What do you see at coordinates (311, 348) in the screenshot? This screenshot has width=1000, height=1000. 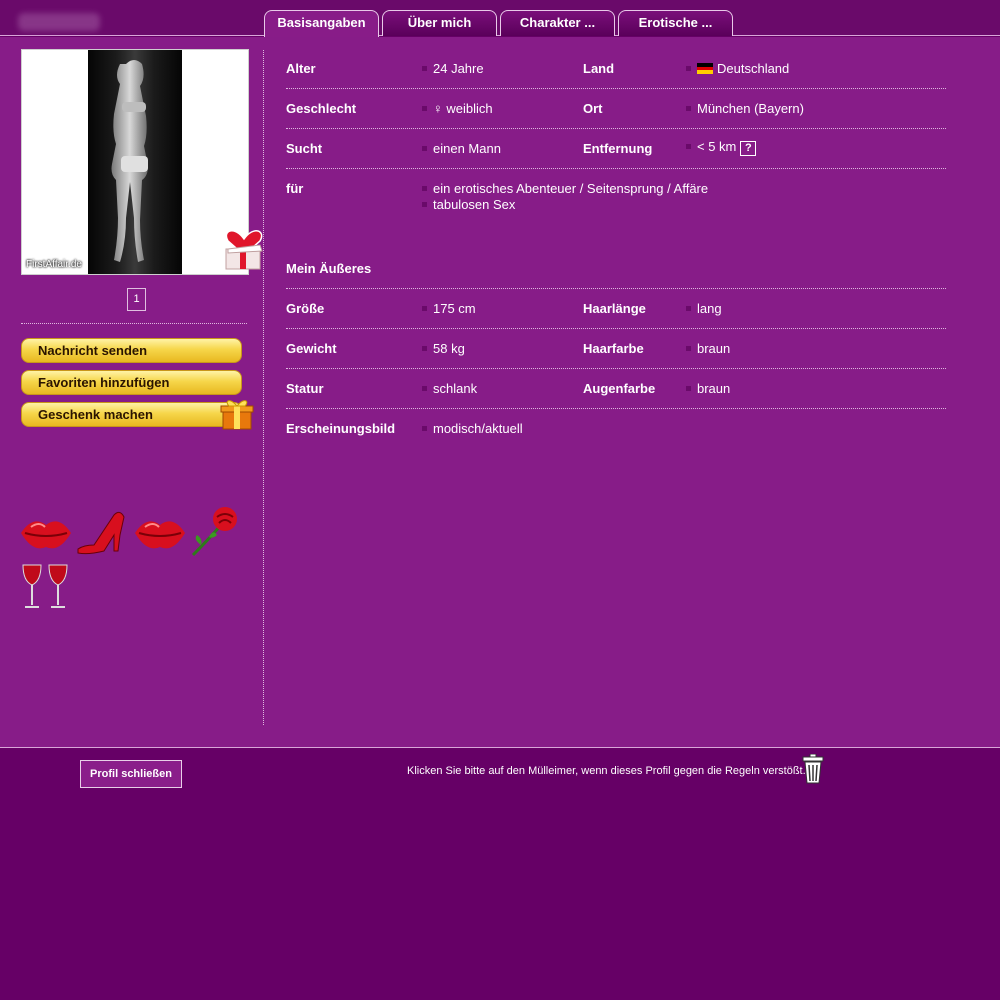 I see `label-gewicht: Gewicht` at bounding box center [311, 348].